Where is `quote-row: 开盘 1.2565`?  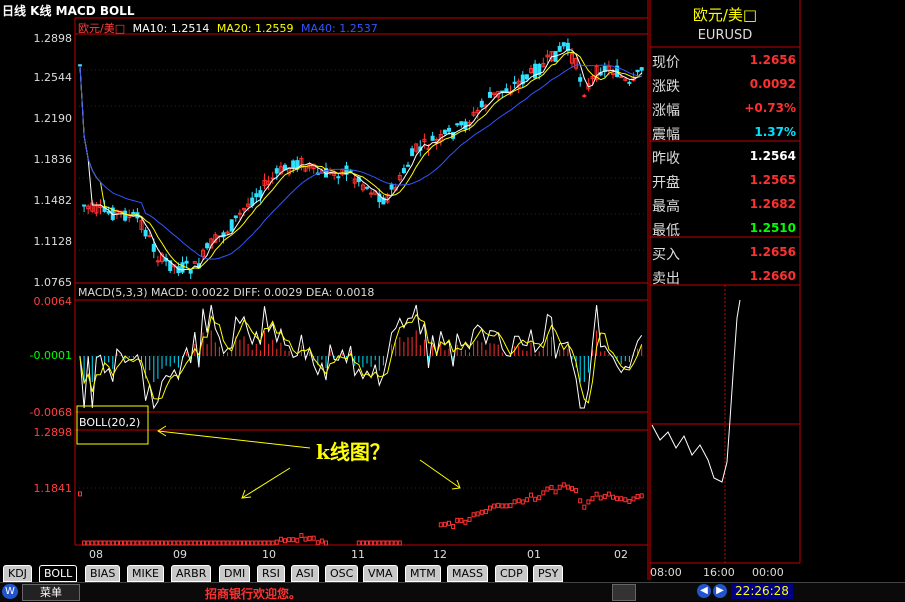
quote-row: 开盘 1.2565 is located at coordinates (725, 181).